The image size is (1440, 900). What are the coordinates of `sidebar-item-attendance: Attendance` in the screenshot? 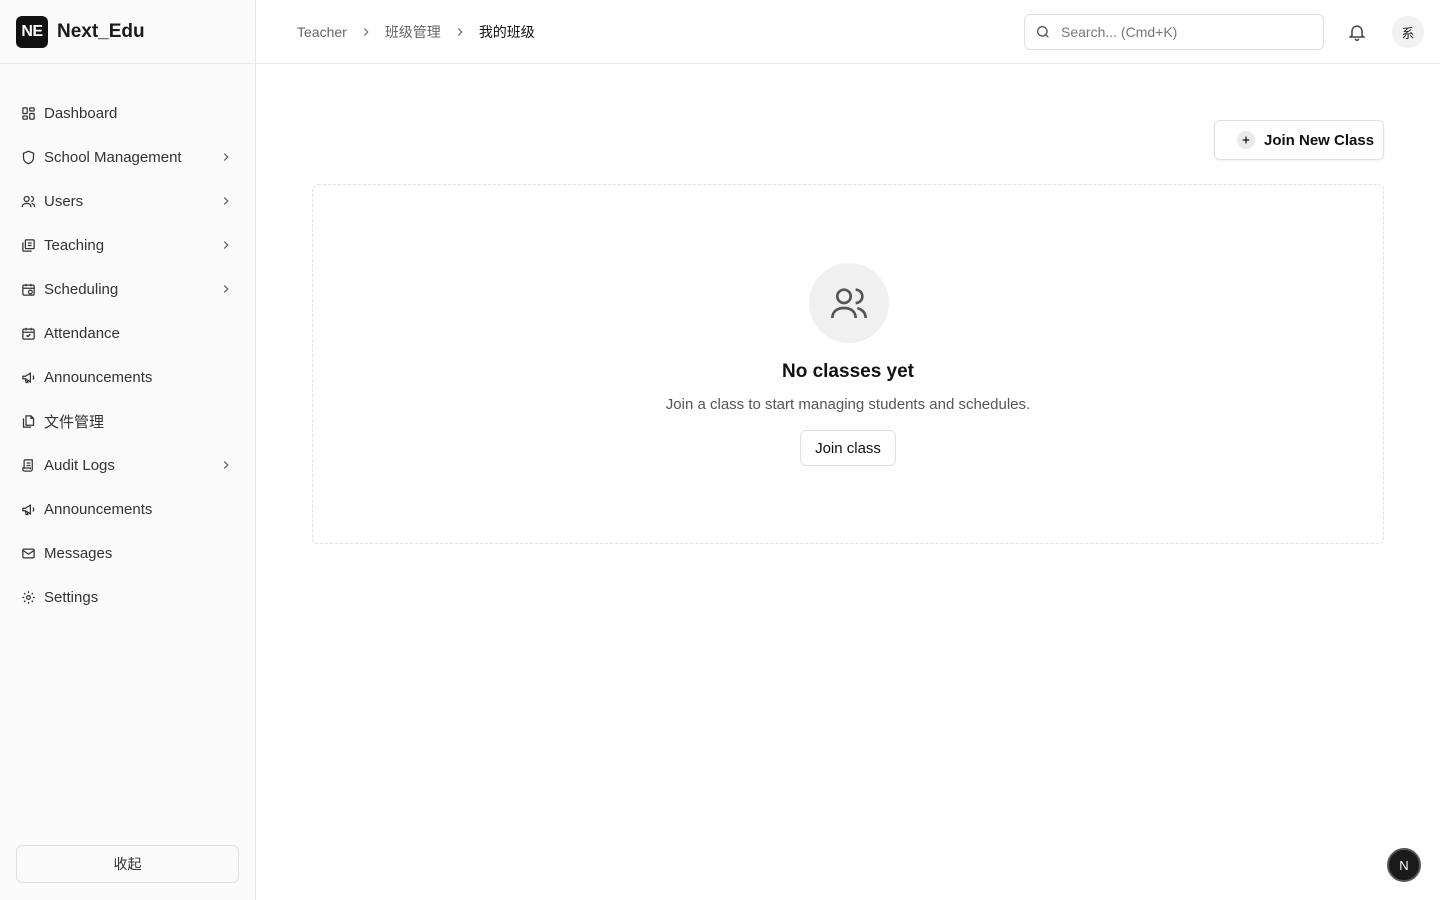 It's located at (127, 333).